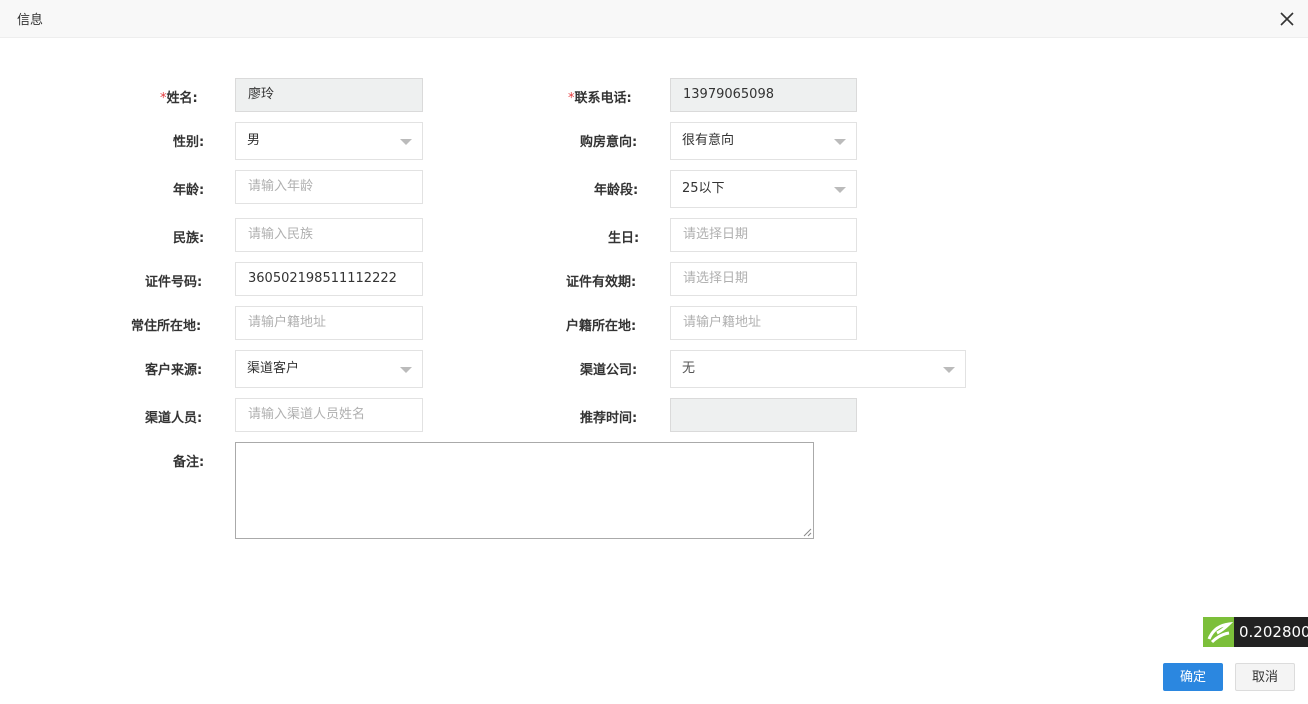  What do you see at coordinates (1218, 632) in the screenshot?
I see `leaf-logo-icon` at bounding box center [1218, 632].